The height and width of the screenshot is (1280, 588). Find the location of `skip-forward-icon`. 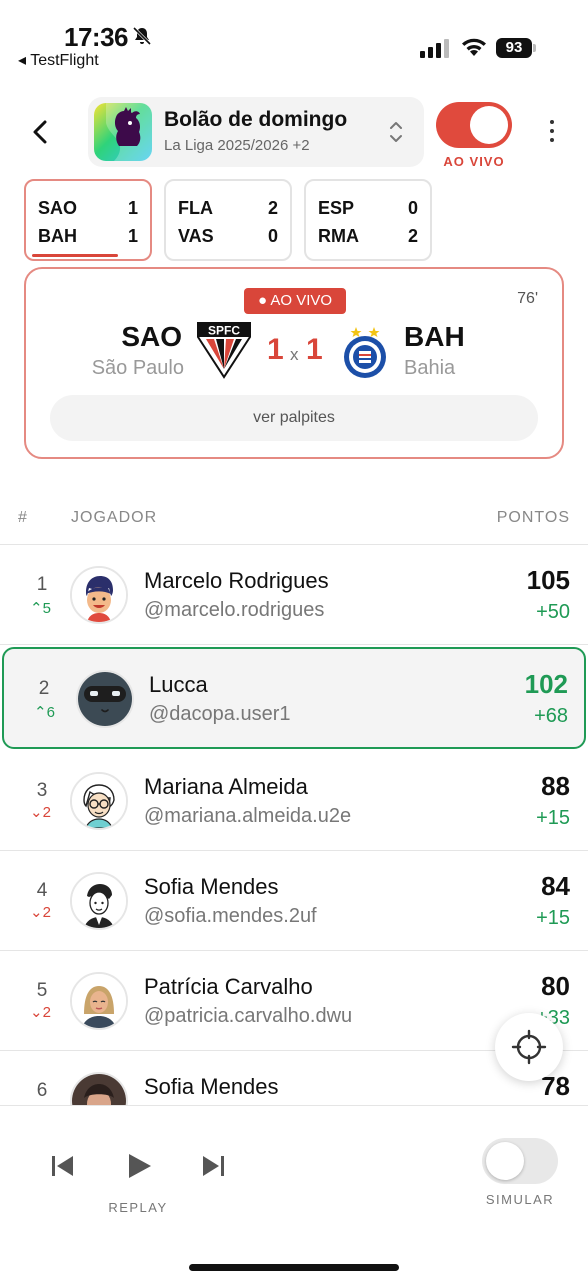

skip-forward-icon is located at coordinates (213, 1166).